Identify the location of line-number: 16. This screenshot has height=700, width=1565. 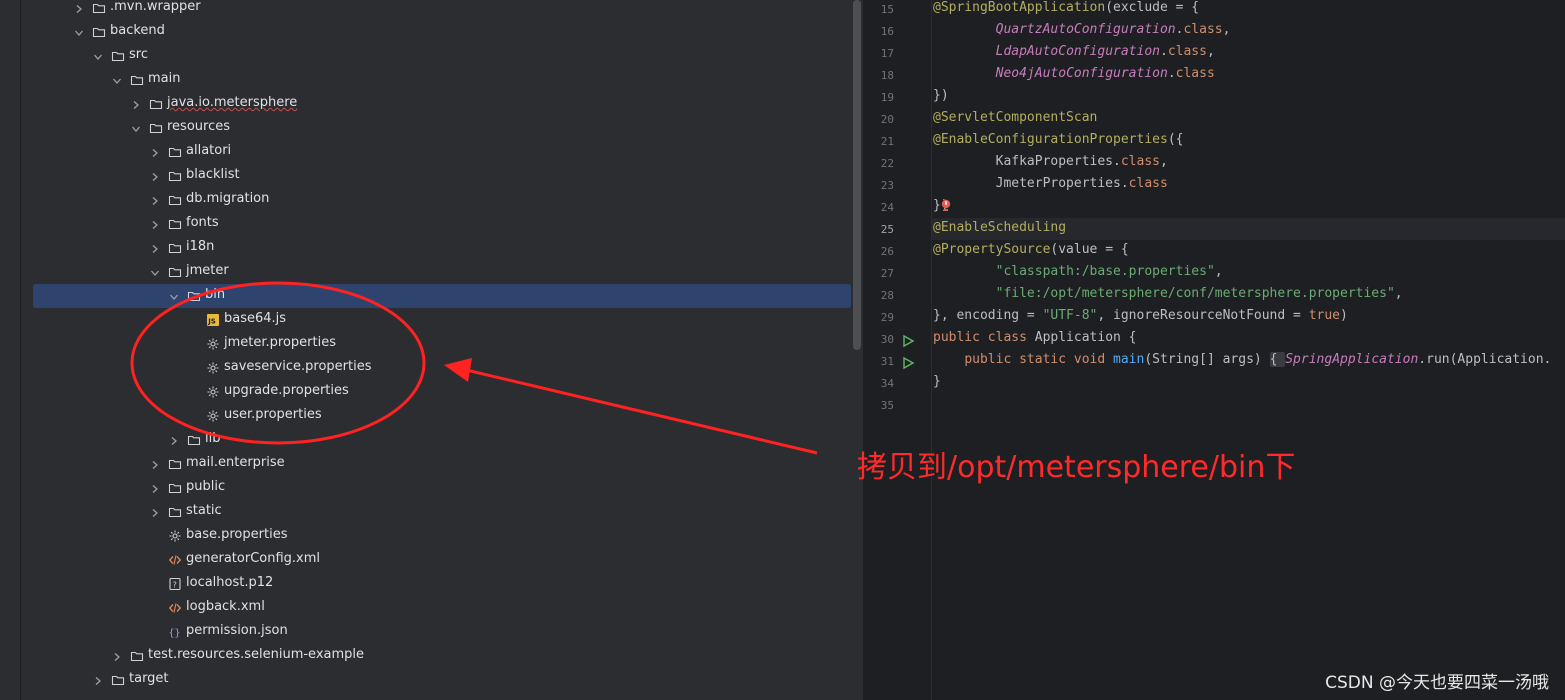
(887, 31).